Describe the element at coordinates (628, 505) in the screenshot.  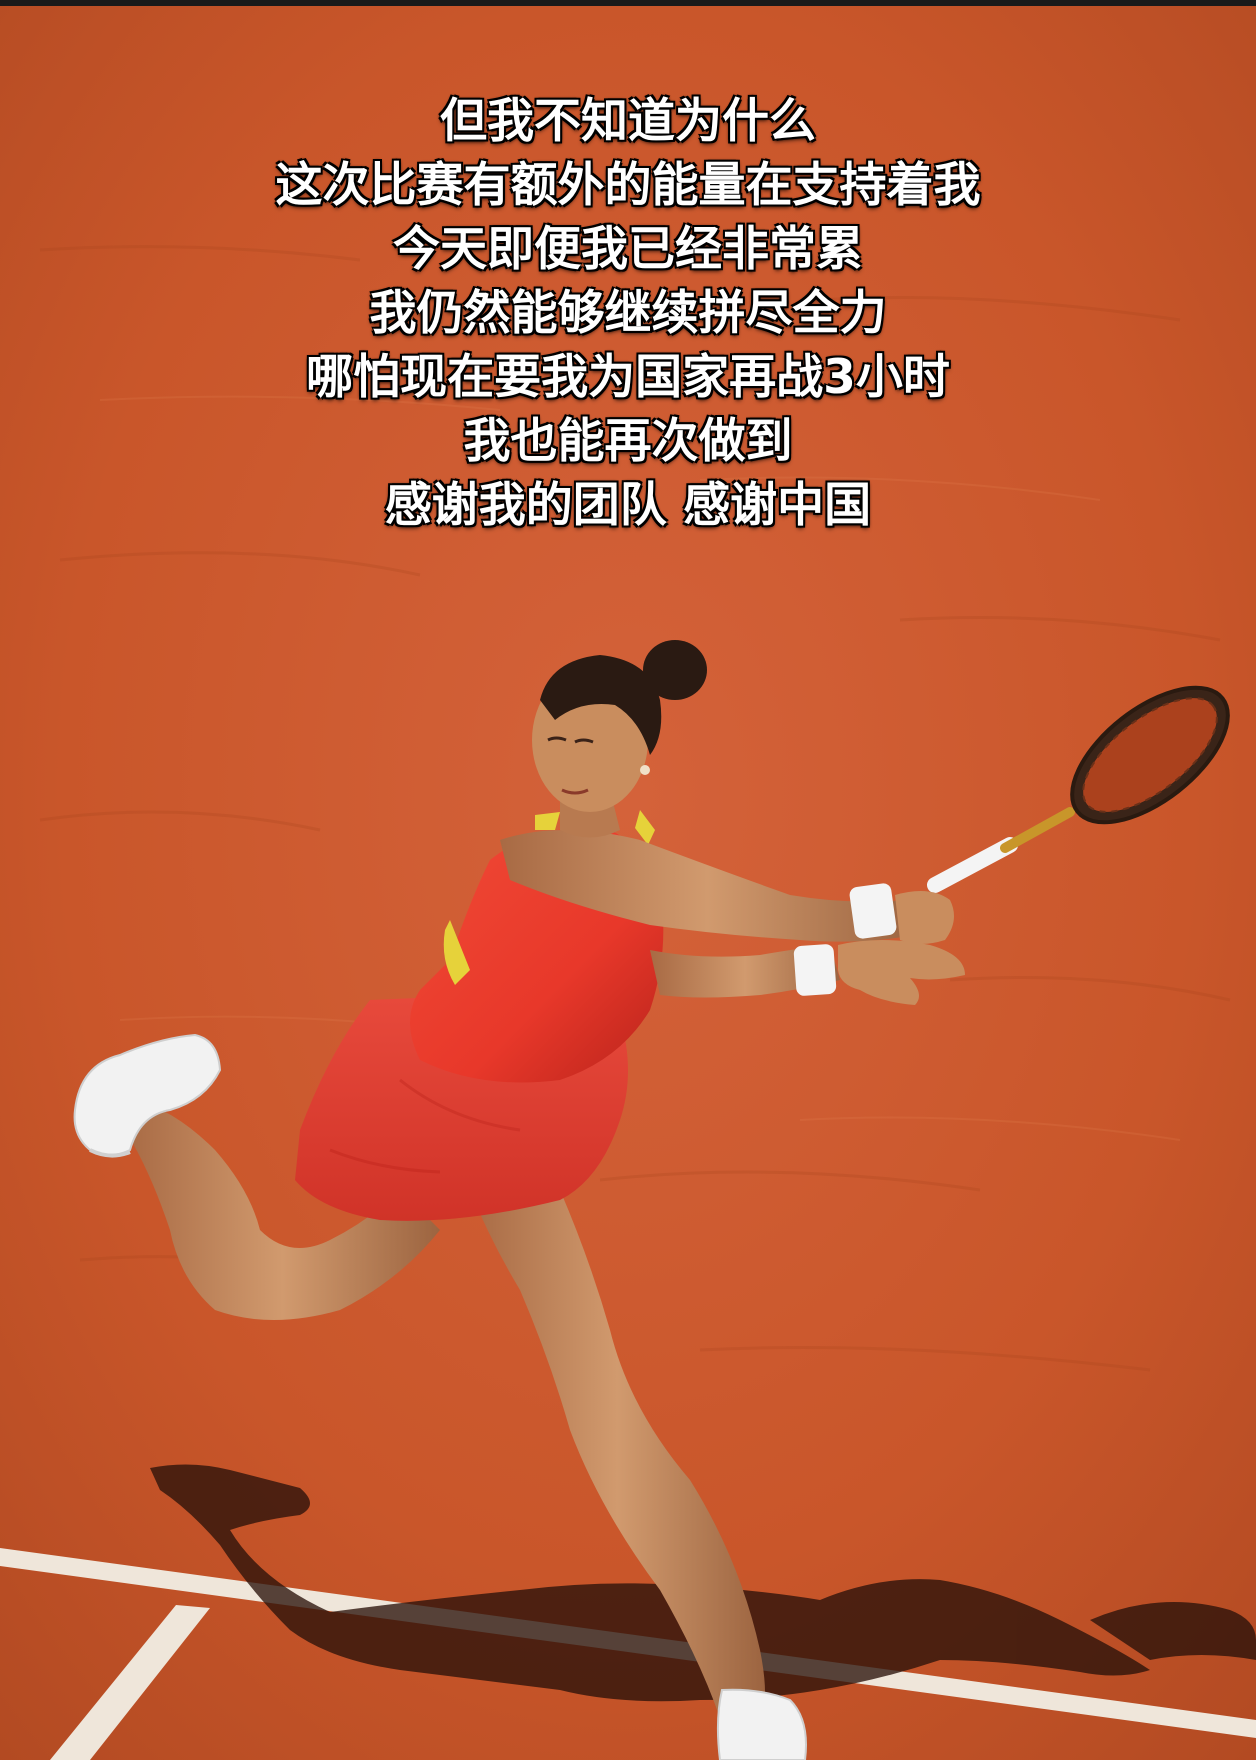
I see `caption-line: 感谢我的团队 感谢中国` at that location.